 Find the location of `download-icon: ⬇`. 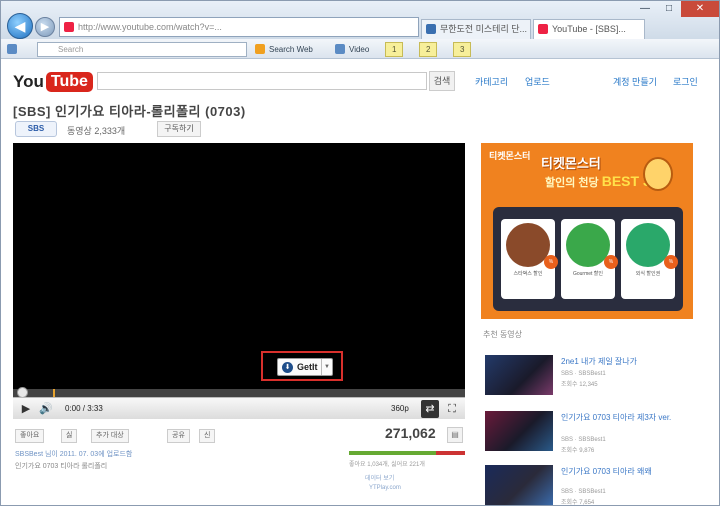

download-icon: ⬇ is located at coordinates (287, 367).